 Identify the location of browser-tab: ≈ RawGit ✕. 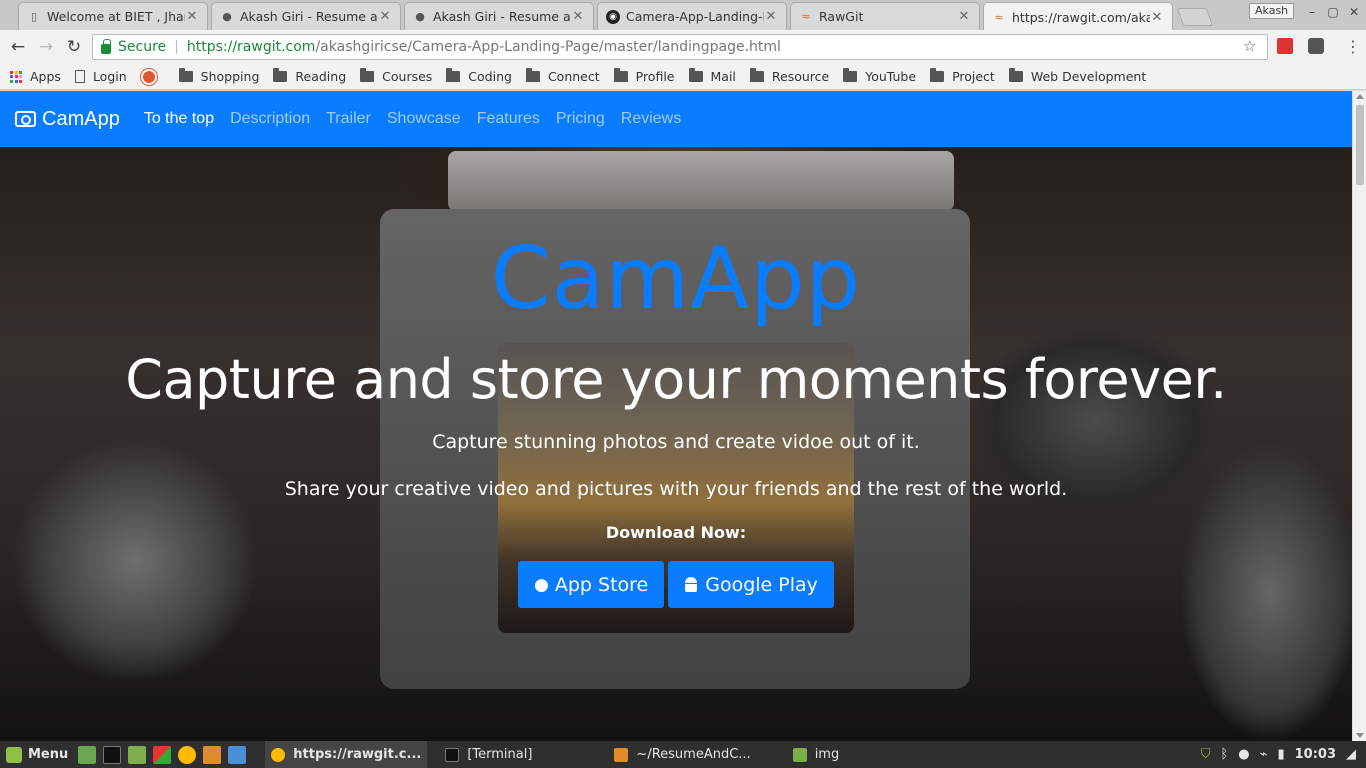
(885, 16).